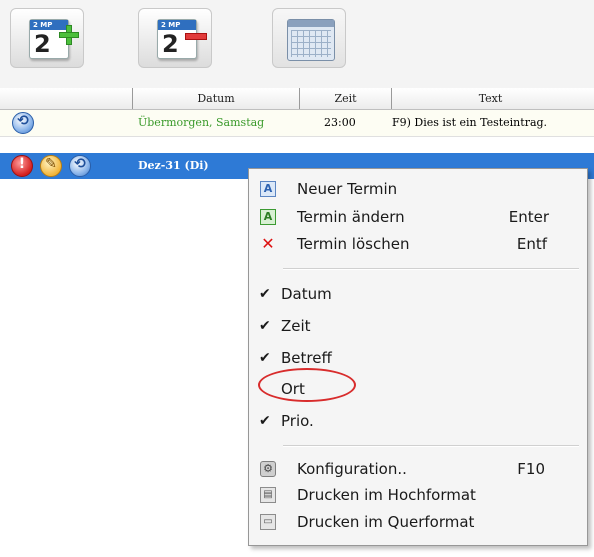 The height and width of the screenshot is (557, 594). Describe the element at coordinates (418, 244) in the screenshot. I see `menu-item-delete-appointment: ✕ Termin löschen Entf` at that location.